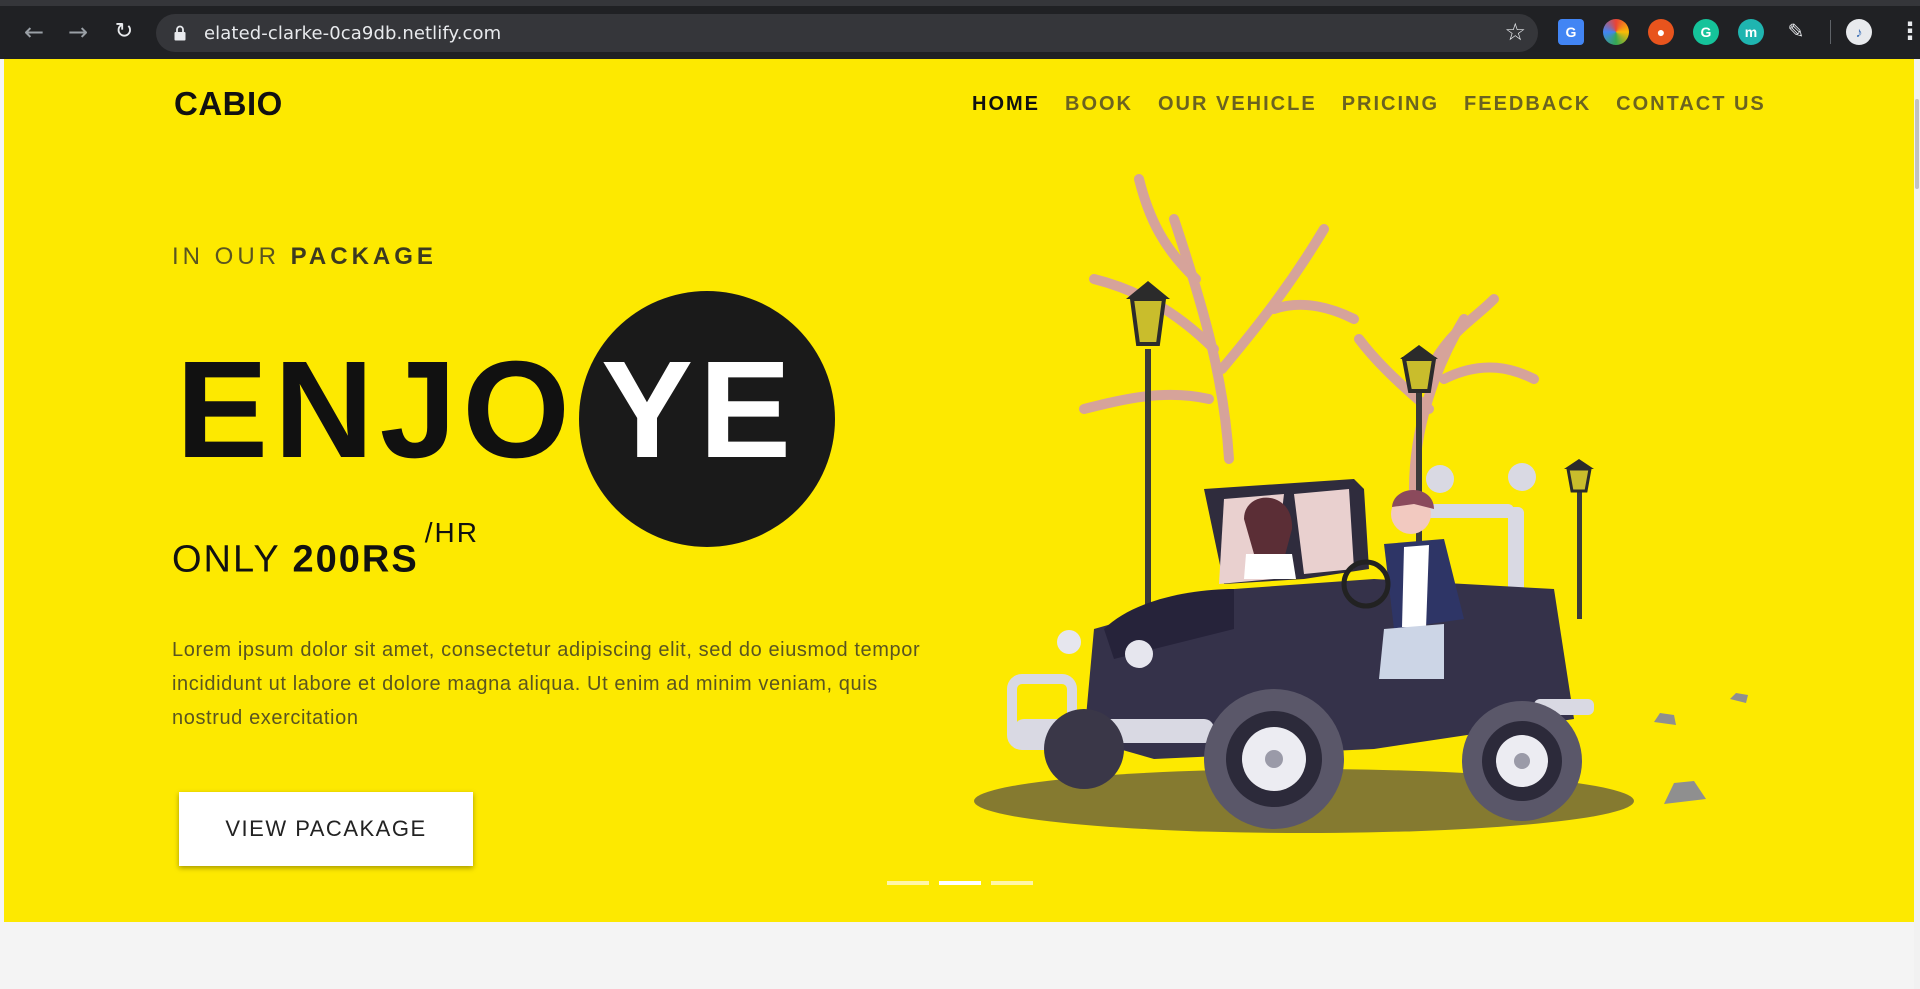  What do you see at coordinates (1691, 104) in the screenshot?
I see `nav-item-contact-us: CONTACT US` at bounding box center [1691, 104].